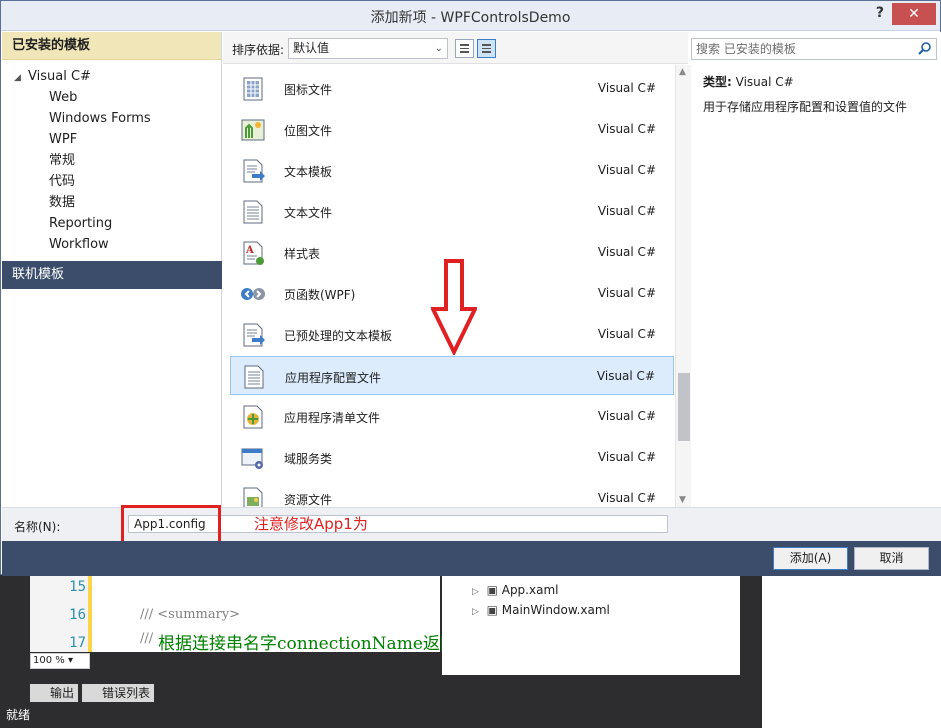 The width and height of the screenshot is (941, 728). What do you see at coordinates (254, 377) in the screenshot?
I see `config-file-icon` at bounding box center [254, 377].